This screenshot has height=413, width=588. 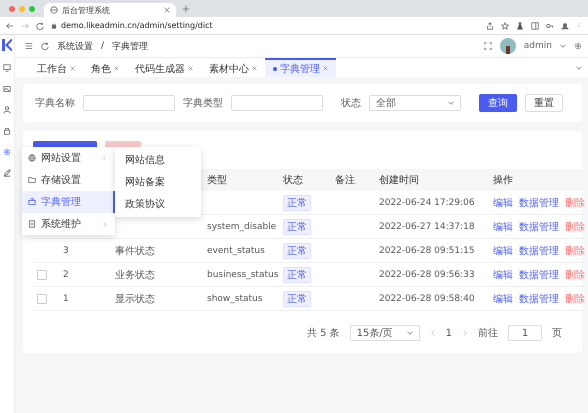 I want to click on table-cell: 1, so click(x=85, y=299).